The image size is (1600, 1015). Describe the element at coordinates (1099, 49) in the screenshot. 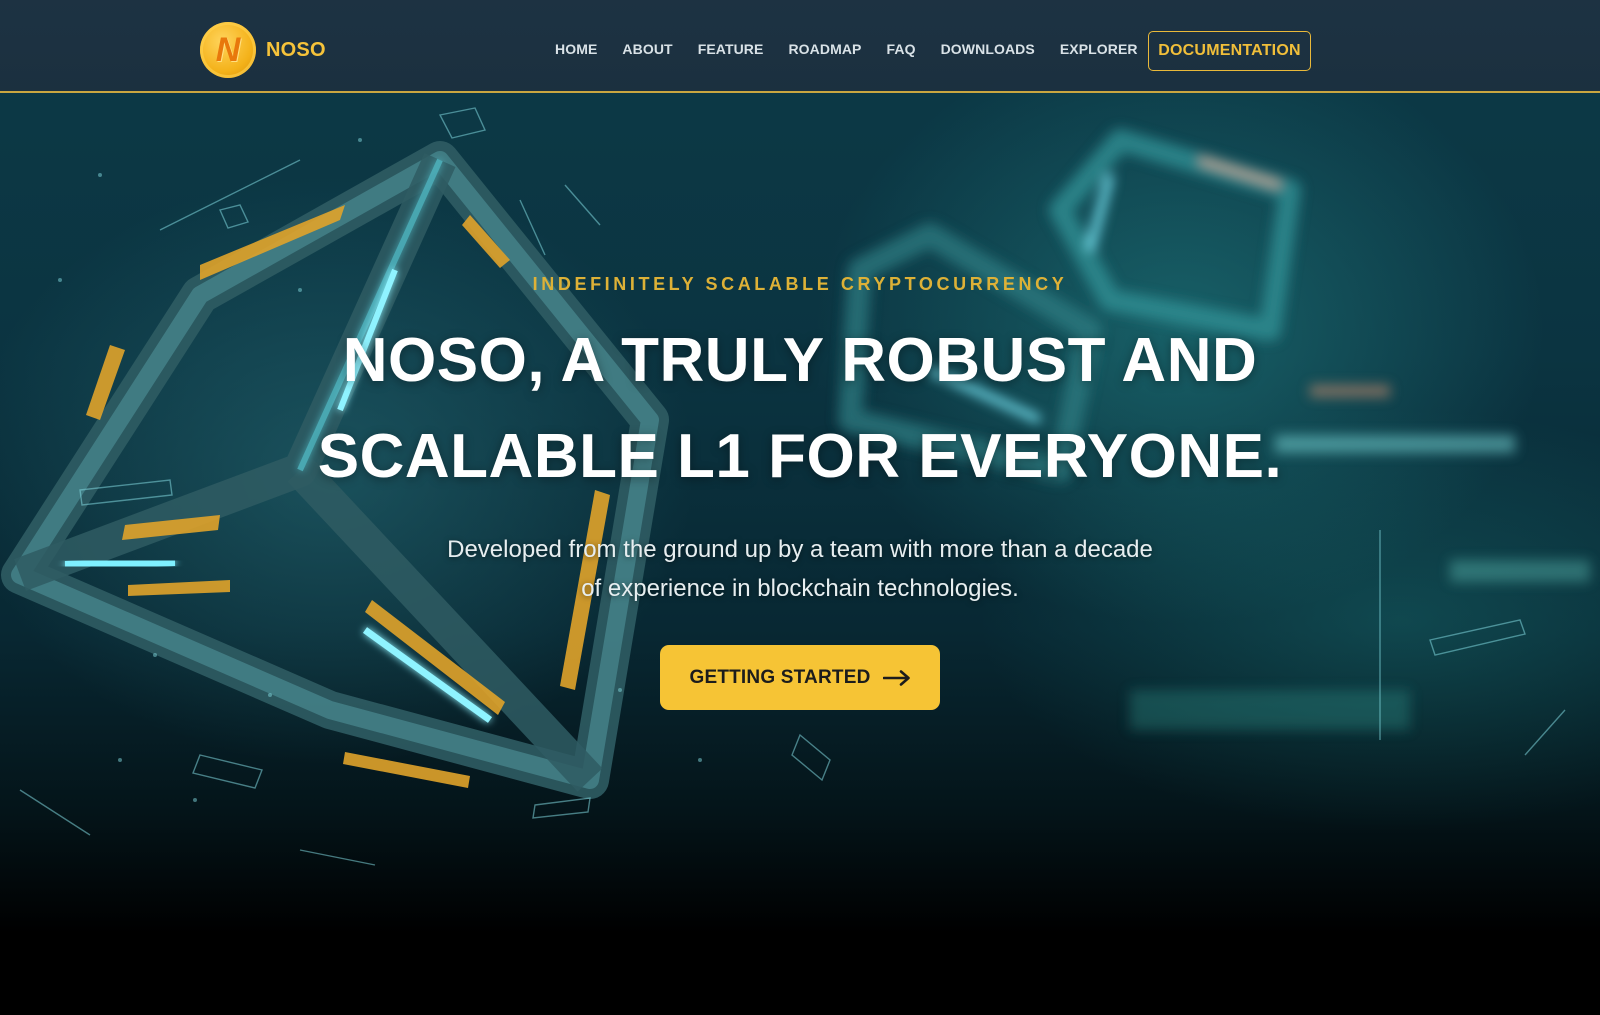

I see `nav-item-explorer: EXPLORER` at that location.